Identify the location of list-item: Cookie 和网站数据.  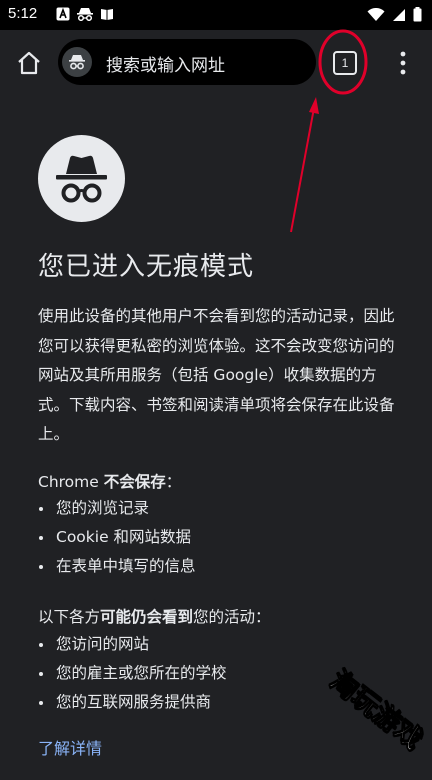
(117, 537).